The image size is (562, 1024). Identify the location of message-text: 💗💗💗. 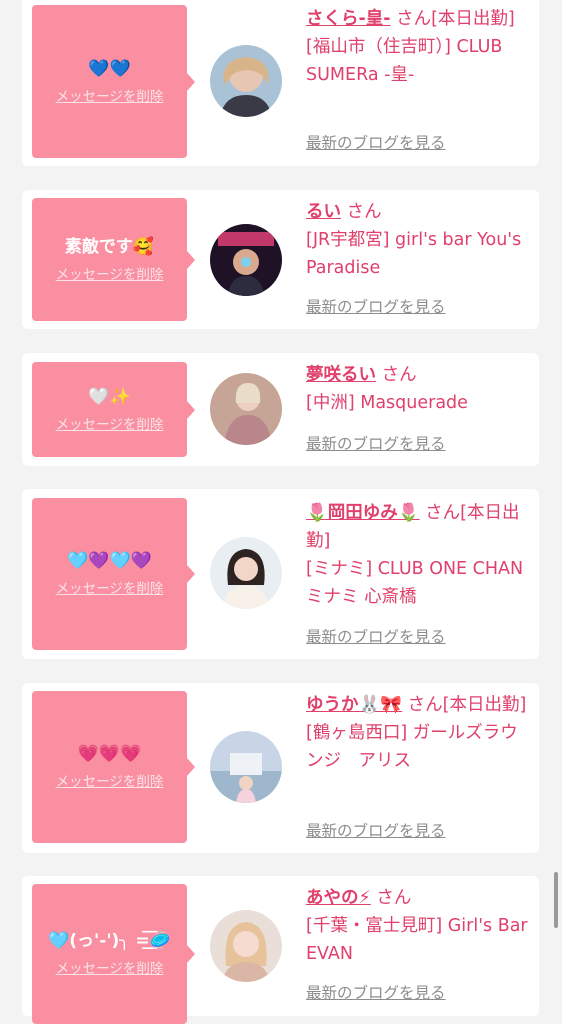
(109, 754).